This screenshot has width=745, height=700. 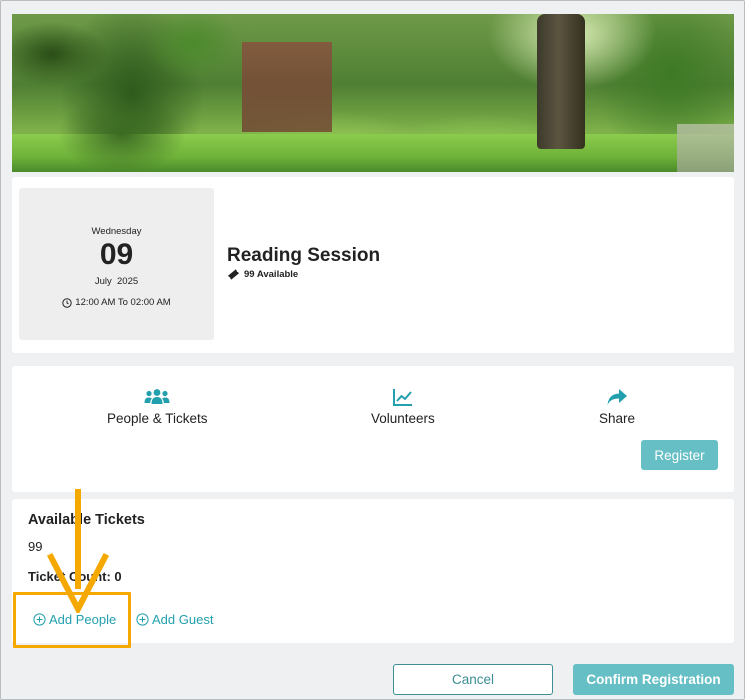 I want to click on available-tickets-count: 99, so click(x=35, y=546).